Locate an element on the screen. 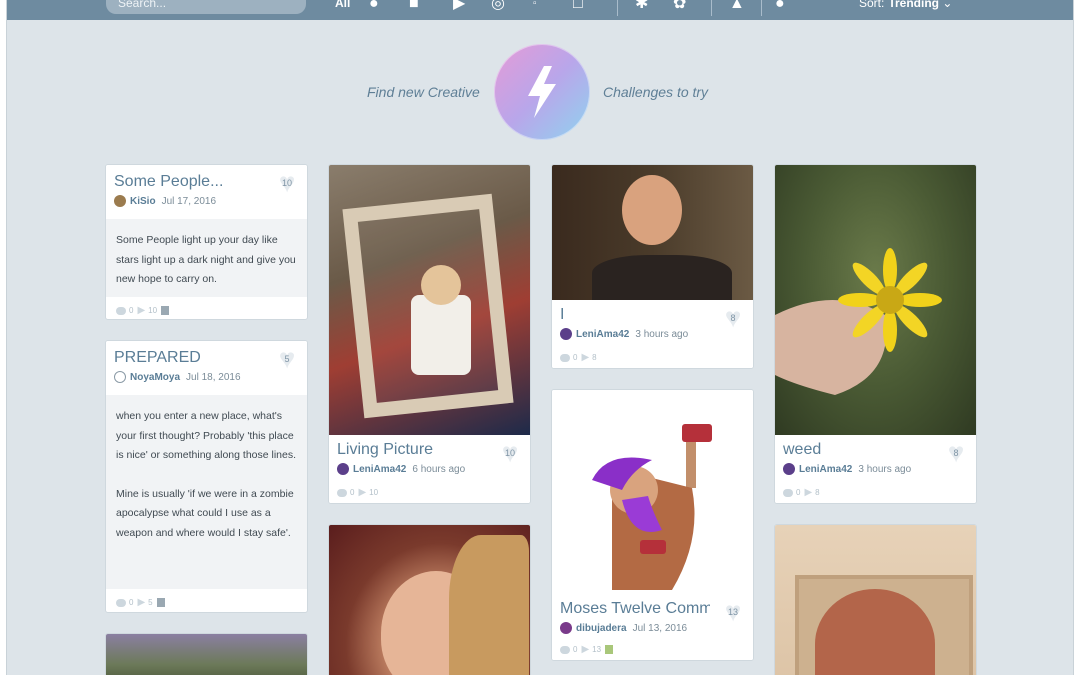 The height and width of the screenshot is (675, 1080). challenge-bolt-button is located at coordinates (542, 92).